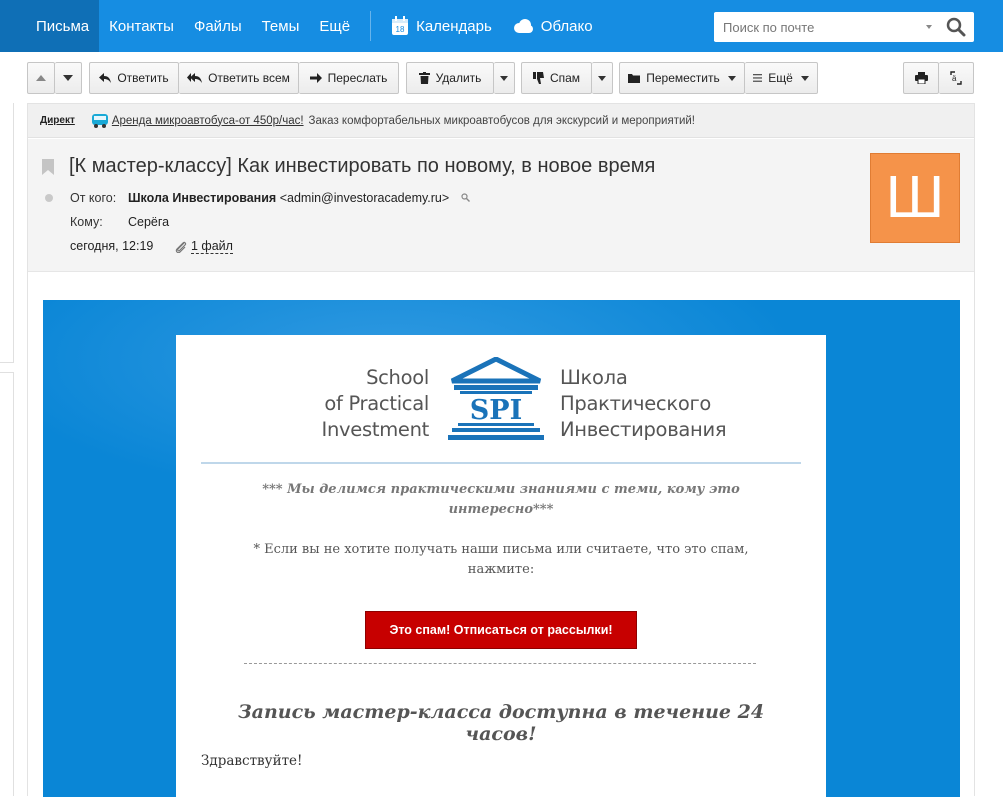 The height and width of the screenshot is (797, 1003). I want to click on move-button: Переместить, so click(682, 78).